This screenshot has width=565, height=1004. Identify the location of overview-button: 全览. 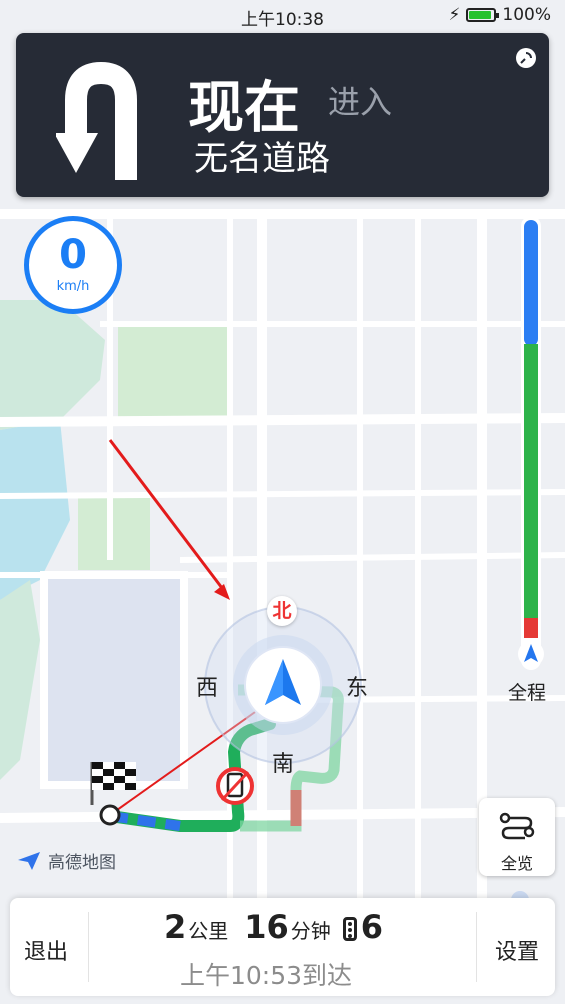
(517, 837).